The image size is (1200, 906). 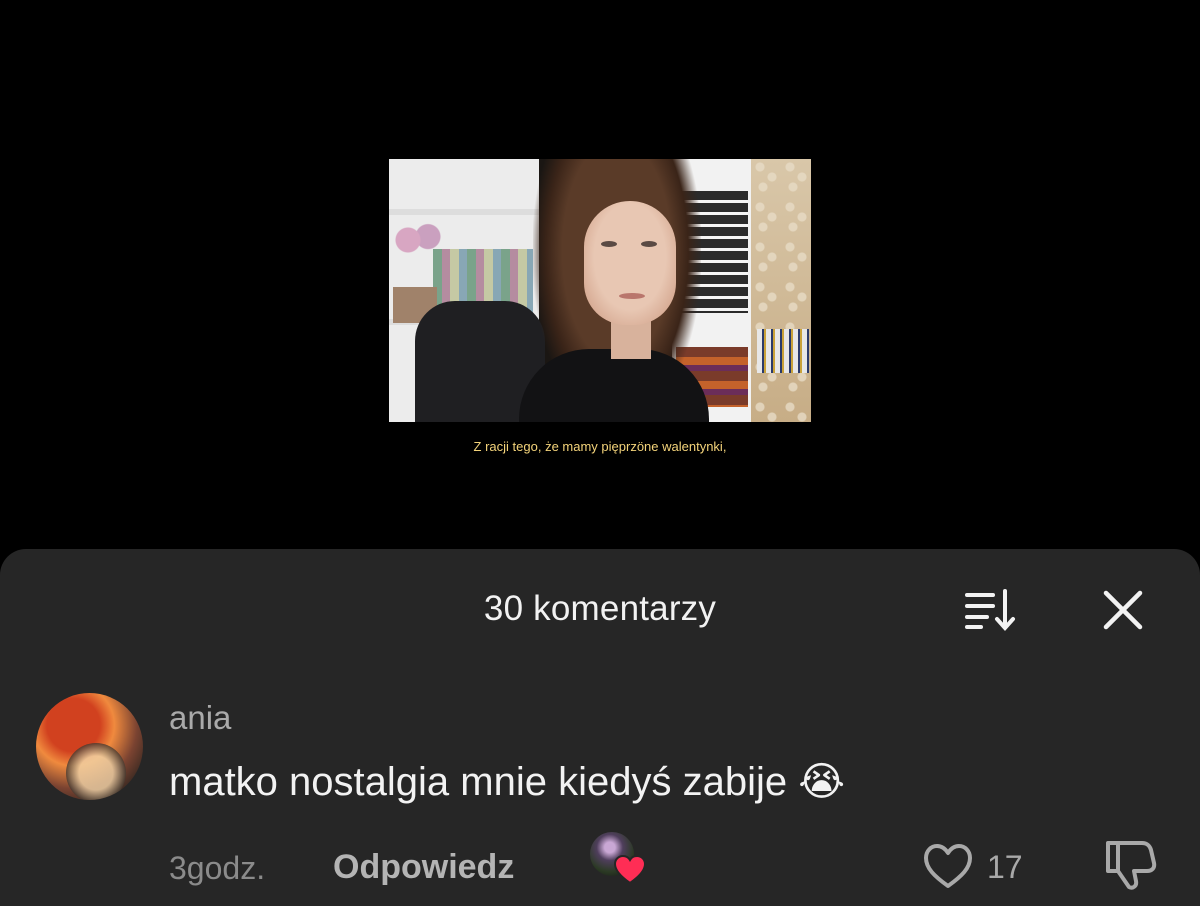 I want to click on creator-liked-badge, so click(x=618, y=859).